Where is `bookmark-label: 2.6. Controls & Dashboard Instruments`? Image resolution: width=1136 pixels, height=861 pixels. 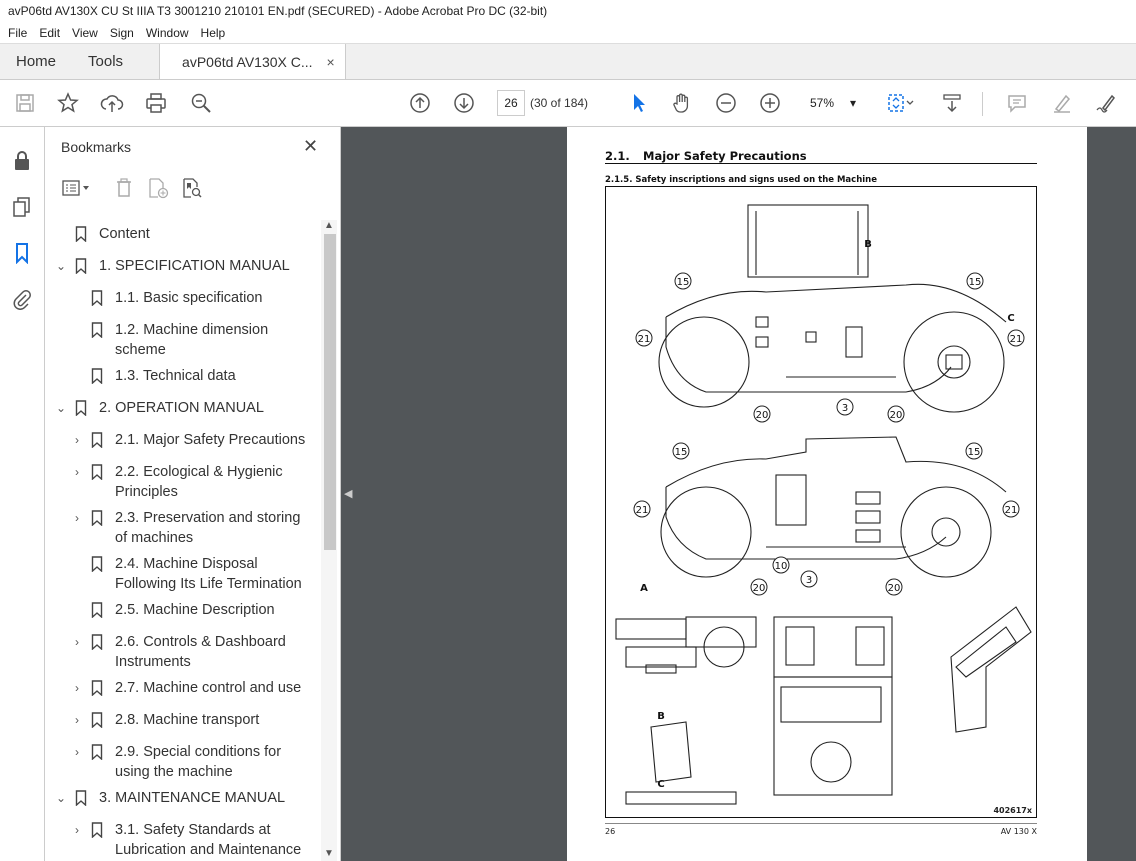
bookmark-label: 2.6. Controls & Dashboard Instruments is located at coordinates (200, 652).